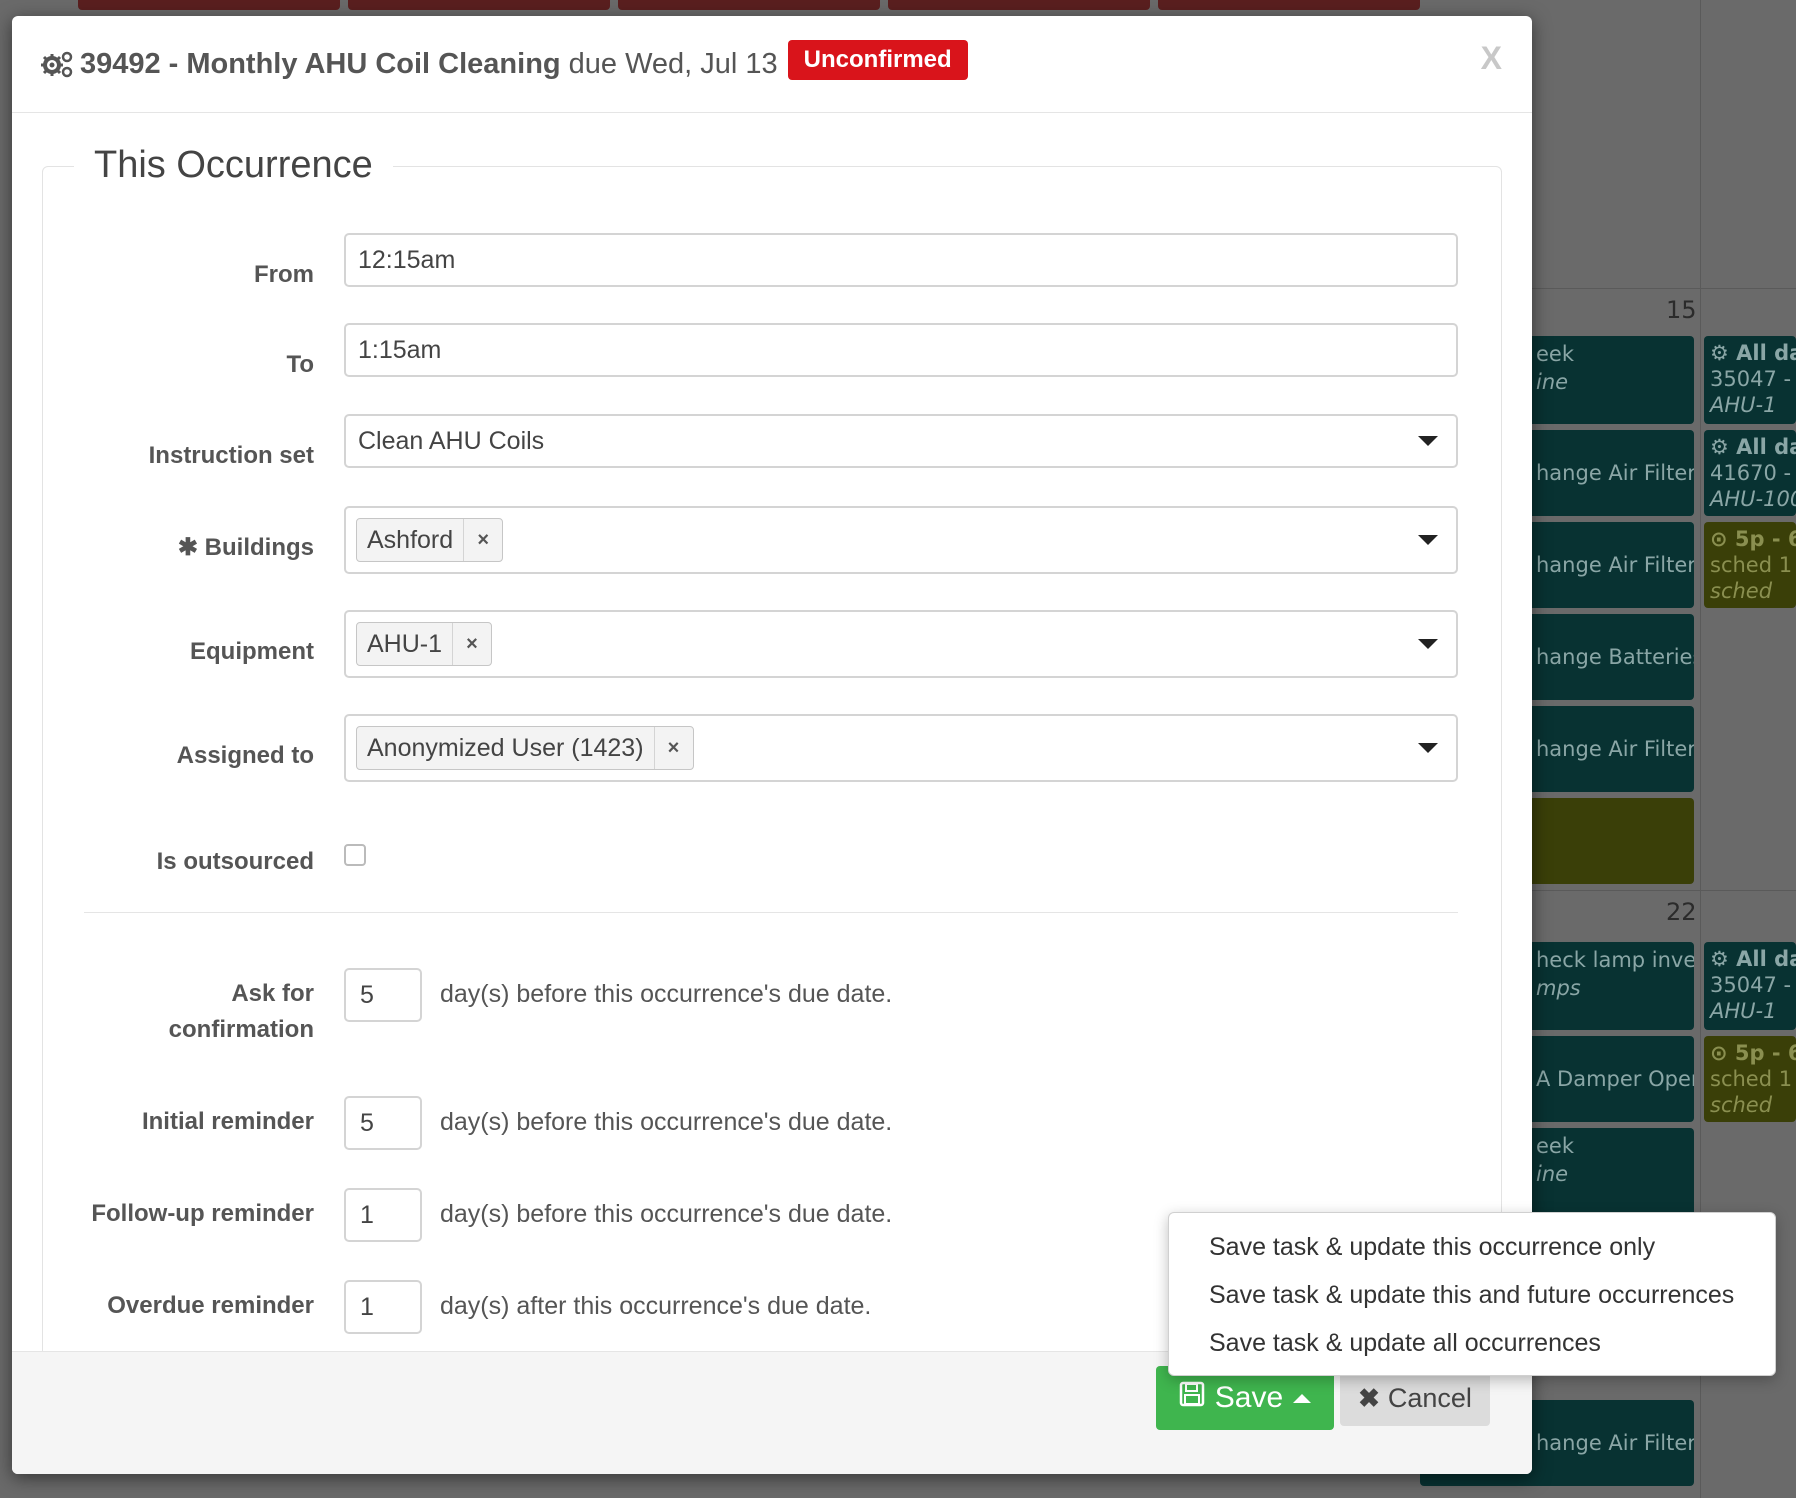 The width and height of the screenshot is (1796, 1498). I want to click on overdue-reminder-days-input: 1, so click(383, 1307).